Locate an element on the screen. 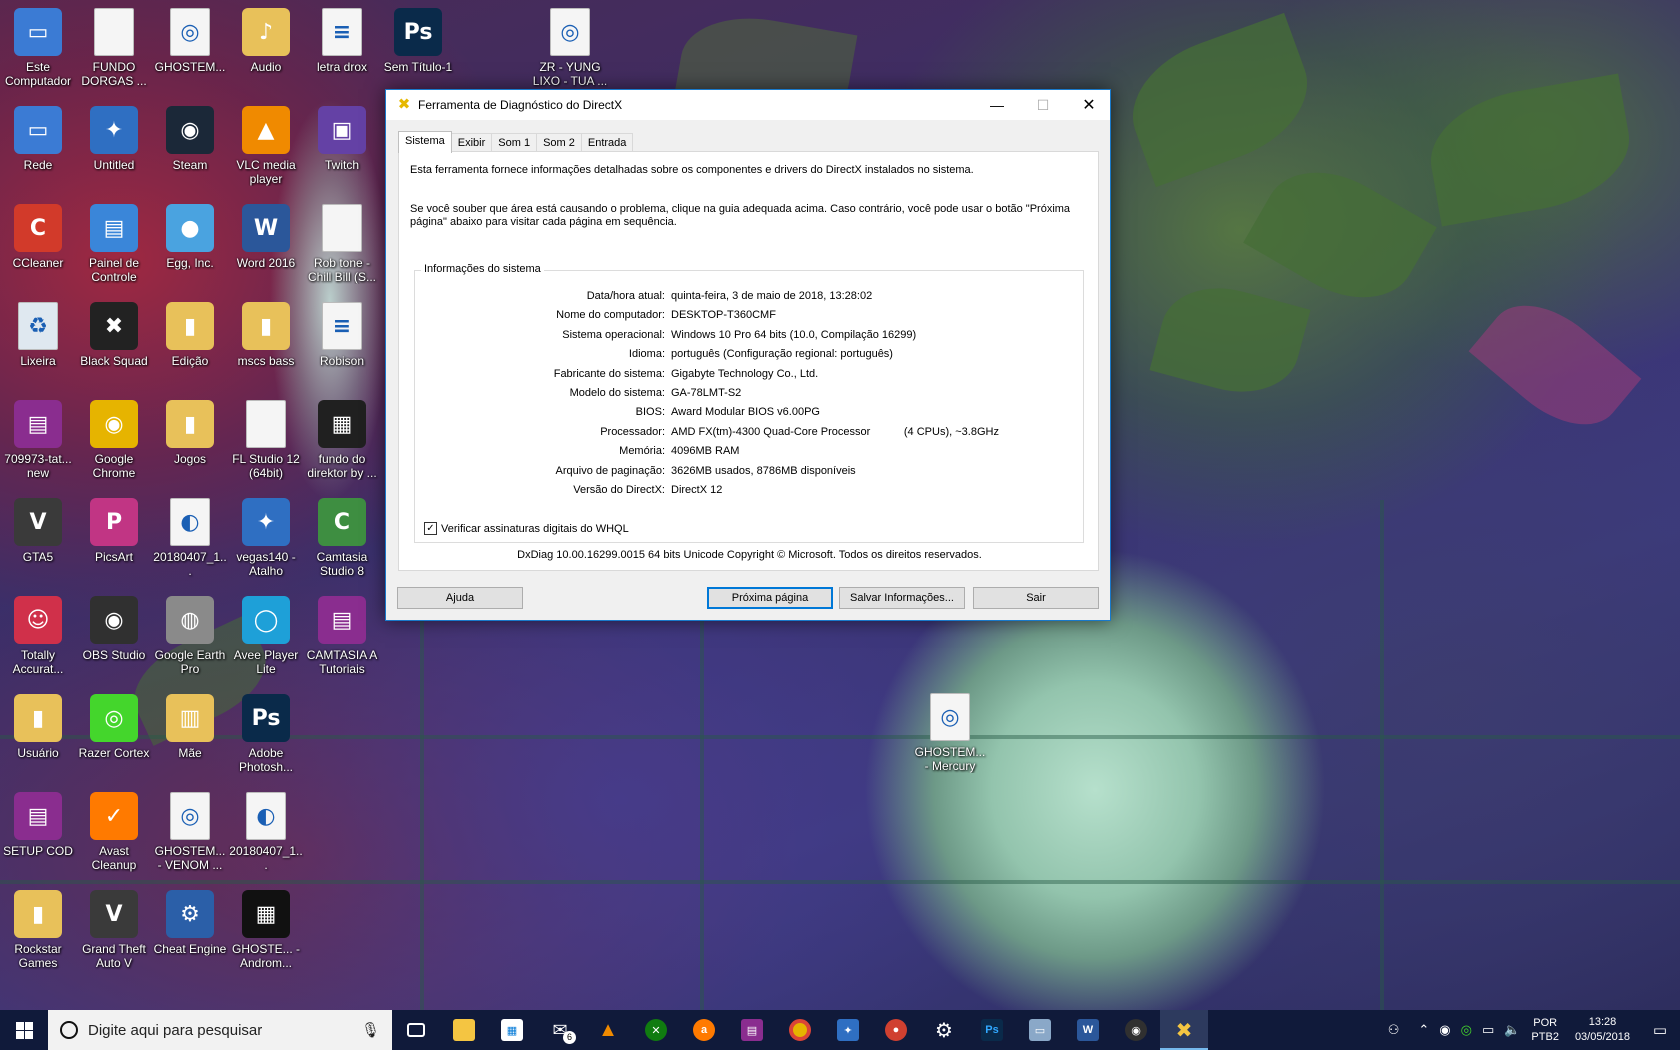 Image resolution: width=1680 pixels, height=1050 pixels. desktop-icon: ▮ Jogos is located at coordinates (190, 438).